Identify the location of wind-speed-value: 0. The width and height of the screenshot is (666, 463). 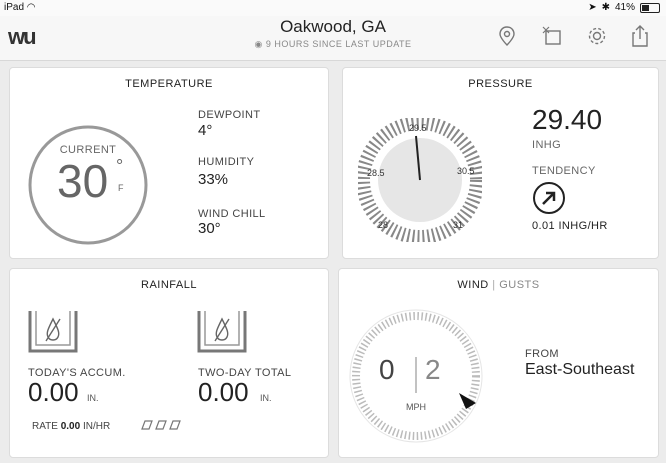
(387, 369).